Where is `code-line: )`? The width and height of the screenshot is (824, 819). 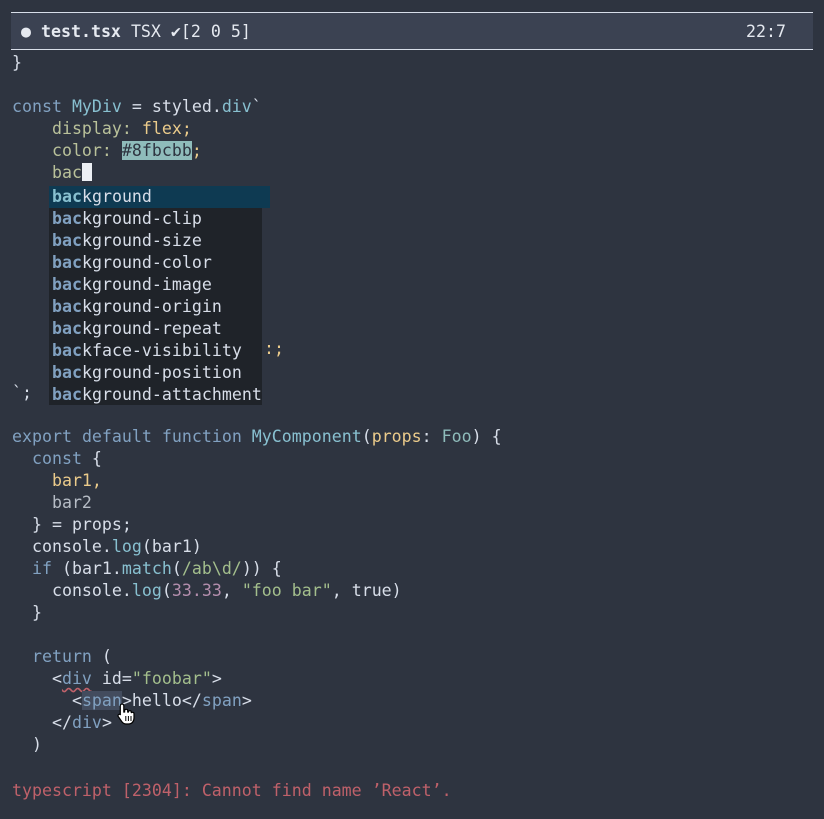
code-line: ) is located at coordinates (27, 744).